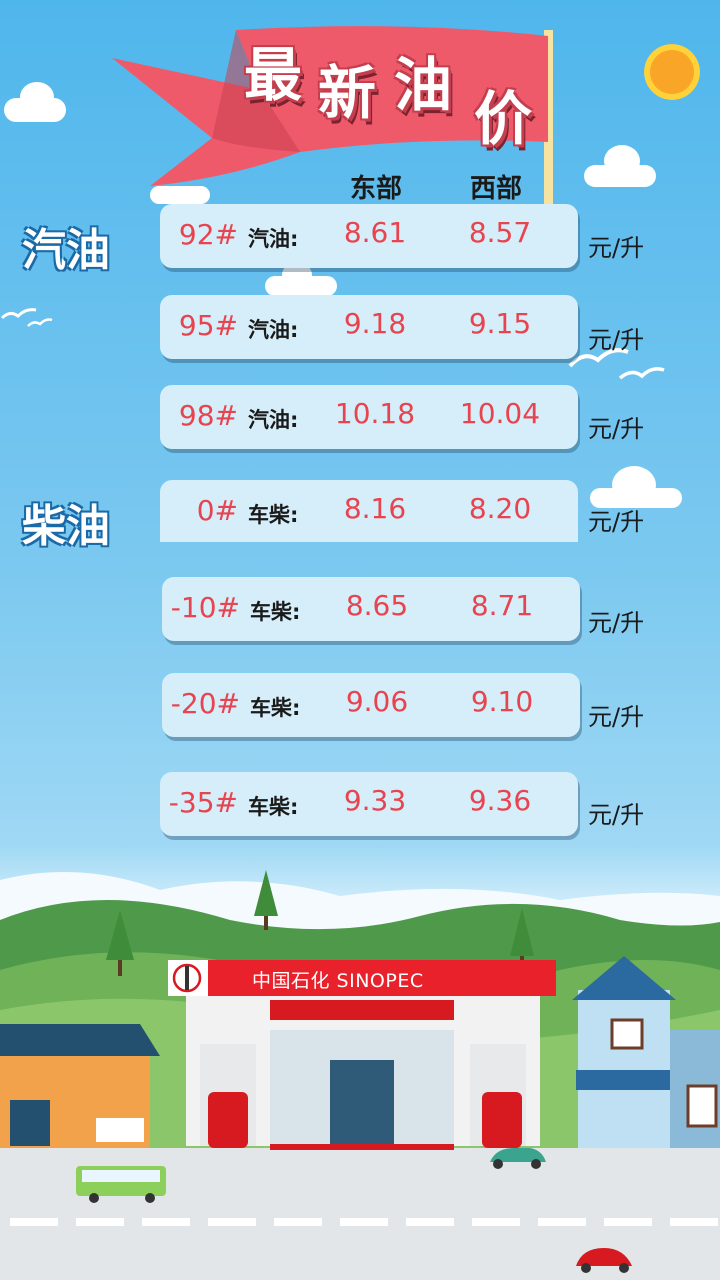 This screenshot has width=720, height=1280. Describe the element at coordinates (500, 413) in the screenshot. I see `price-west: 10.04` at that location.